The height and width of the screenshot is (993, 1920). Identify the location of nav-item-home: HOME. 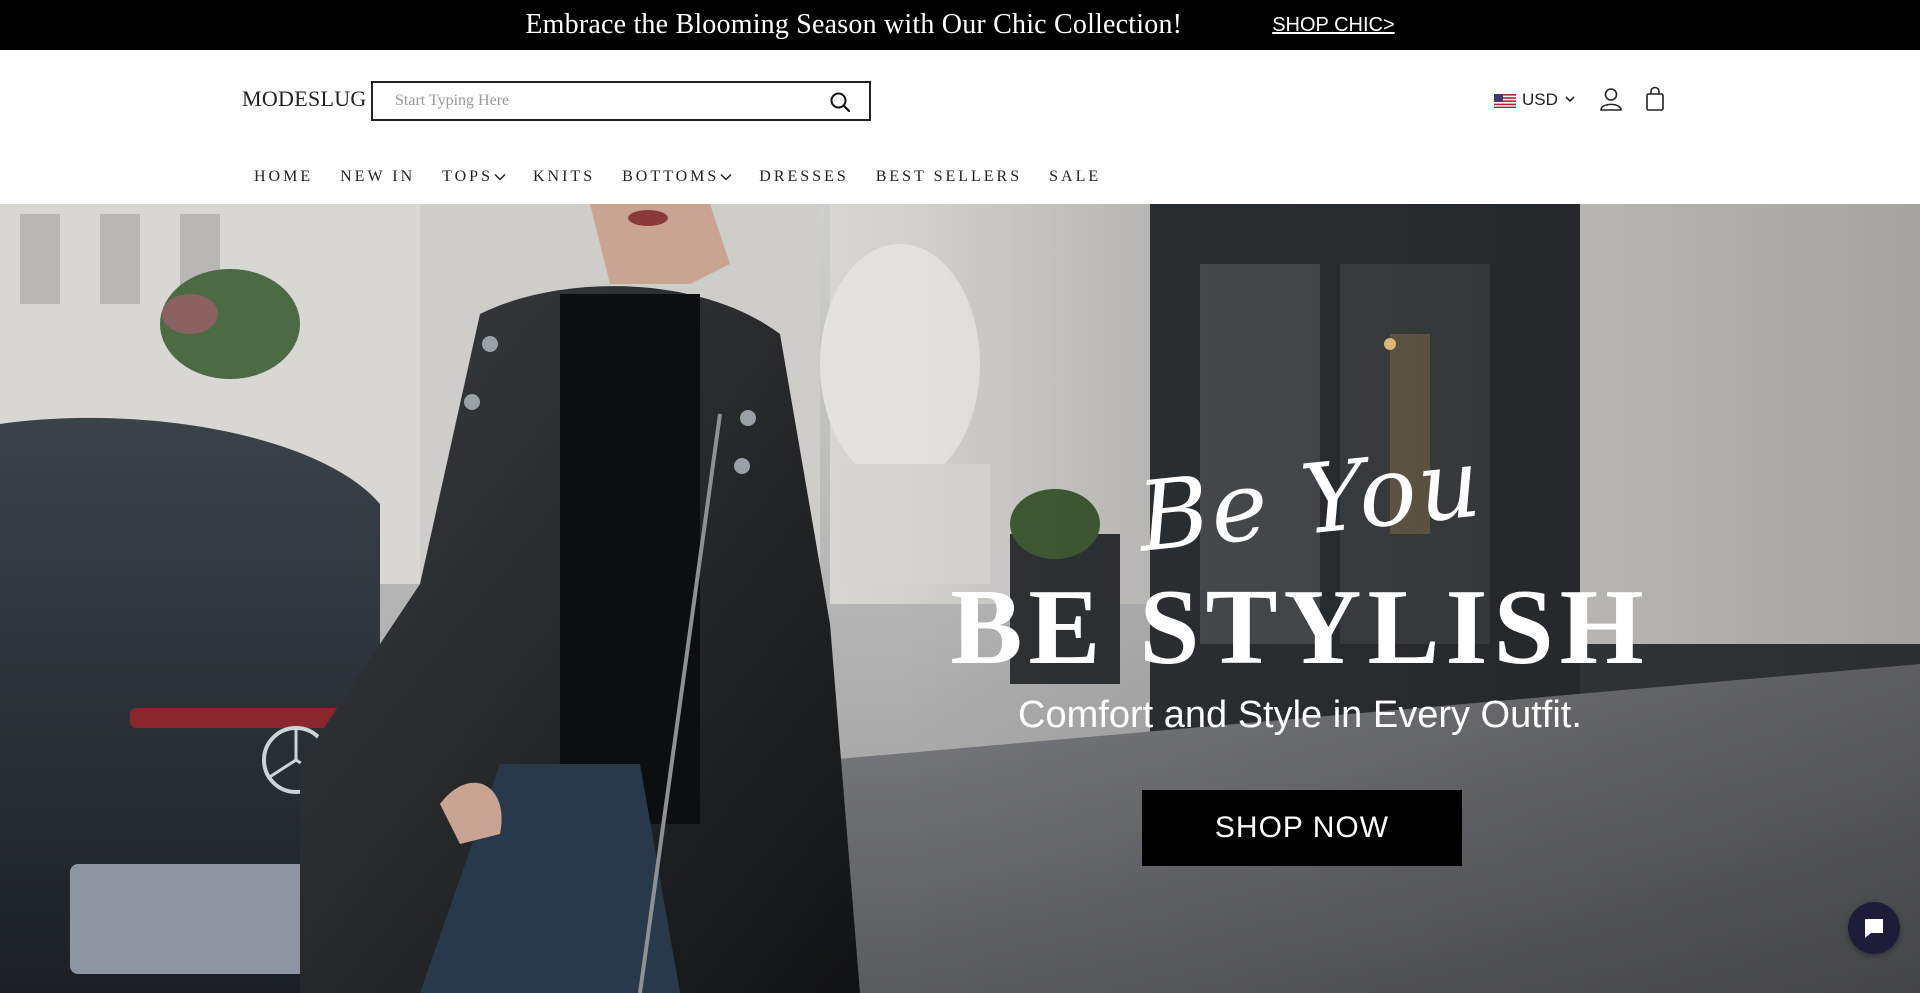
(283, 177).